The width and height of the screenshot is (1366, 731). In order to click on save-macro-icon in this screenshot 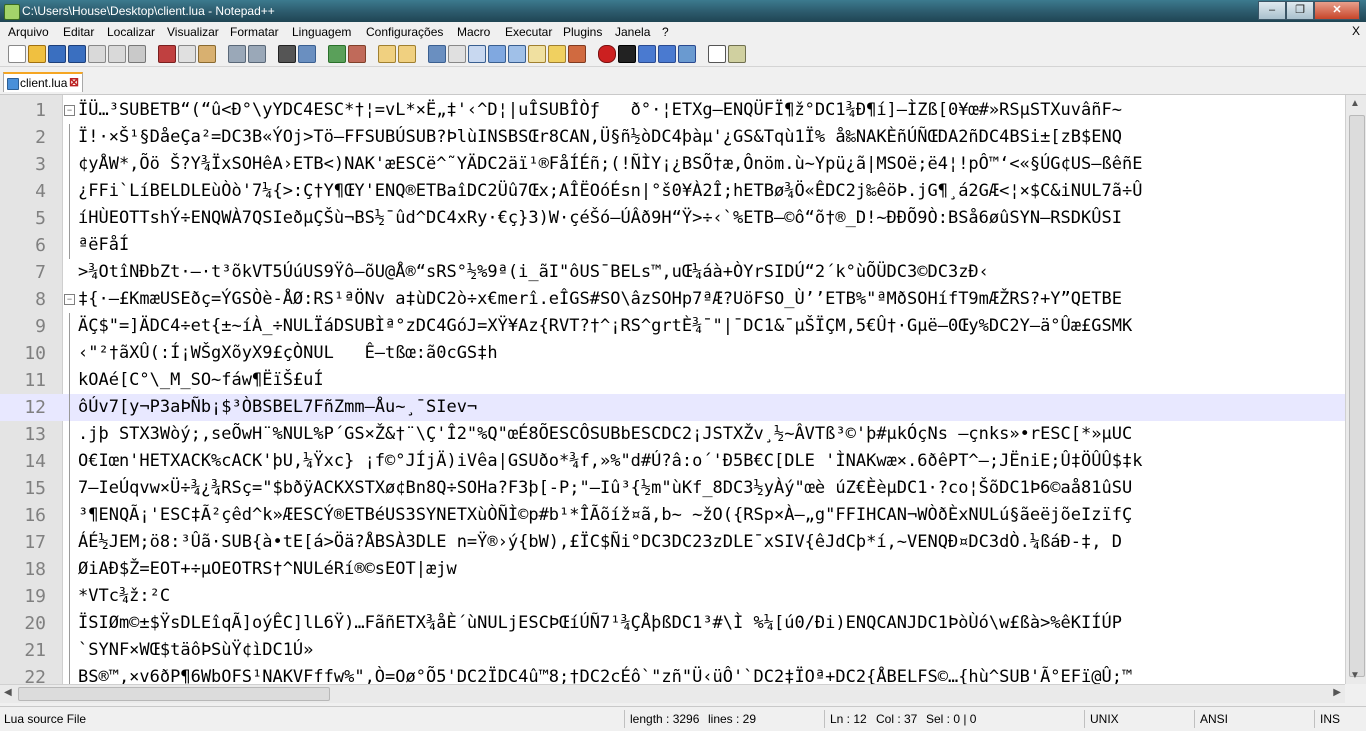, I will do `click(687, 54)`.